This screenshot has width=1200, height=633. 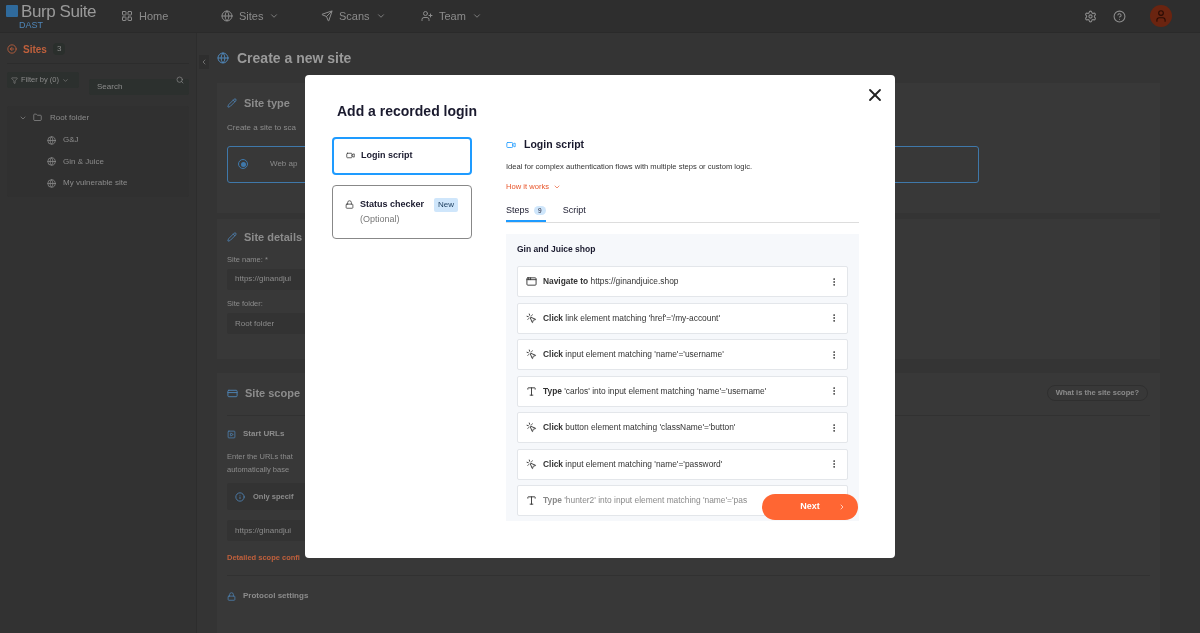 What do you see at coordinates (682, 282) in the screenshot?
I see `step-row: Navigate to https://ginandjuice.shop` at bounding box center [682, 282].